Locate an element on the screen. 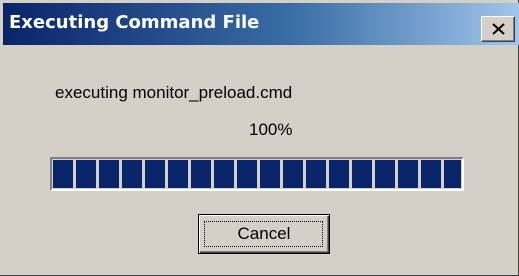 This screenshot has height=276, width=519. close-button is located at coordinates (498, 29).